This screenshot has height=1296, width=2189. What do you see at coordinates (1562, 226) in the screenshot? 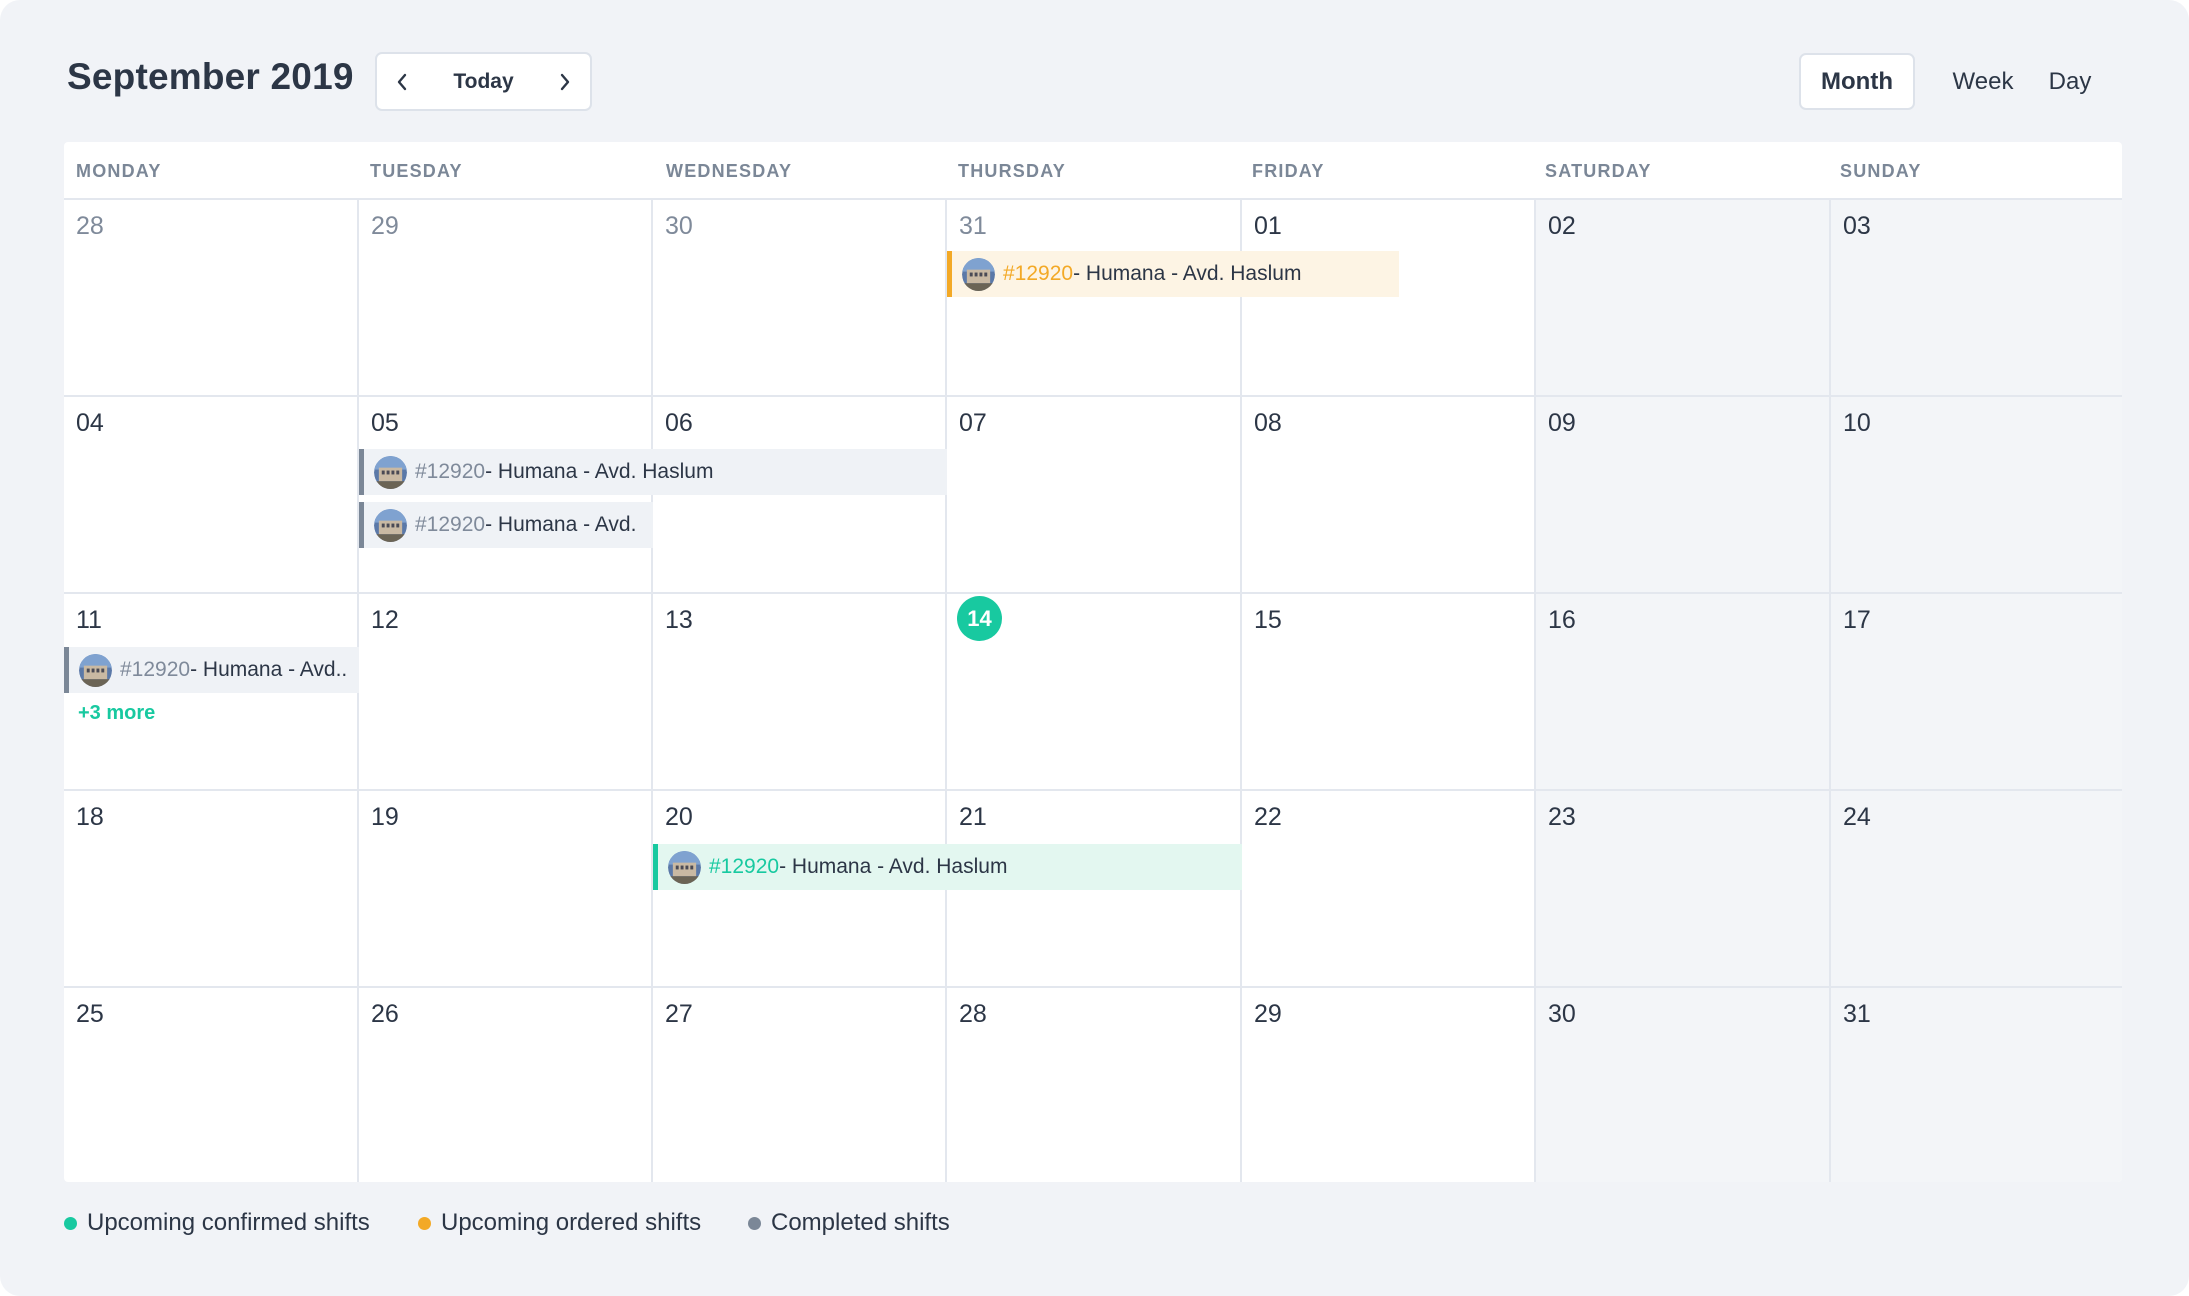
I see `day-number: 02` at bounding box center [1562, 226].